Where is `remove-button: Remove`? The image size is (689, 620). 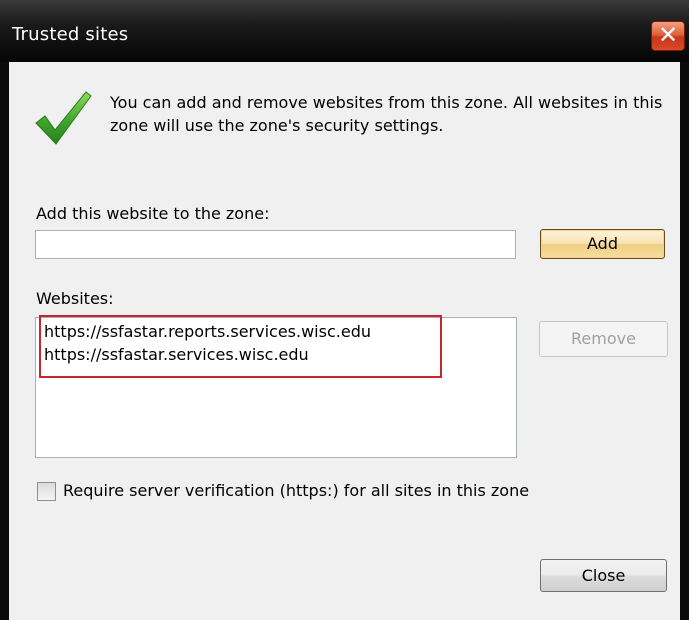
remove-button: Remove is located at coordinates (603, 339).